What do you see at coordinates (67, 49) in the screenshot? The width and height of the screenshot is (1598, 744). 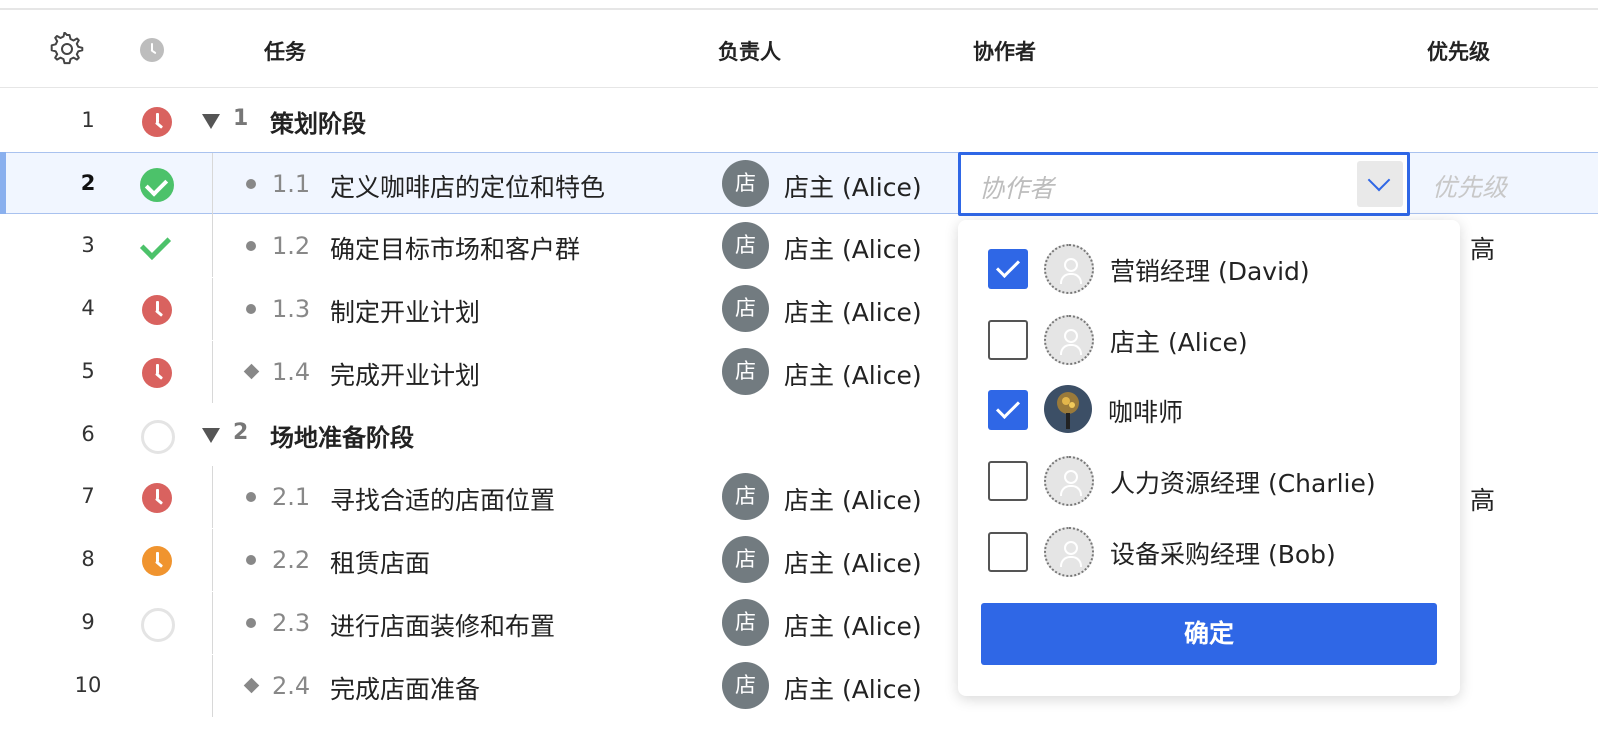 I see `settings-gear-icon` at bounding box center [67, 49].